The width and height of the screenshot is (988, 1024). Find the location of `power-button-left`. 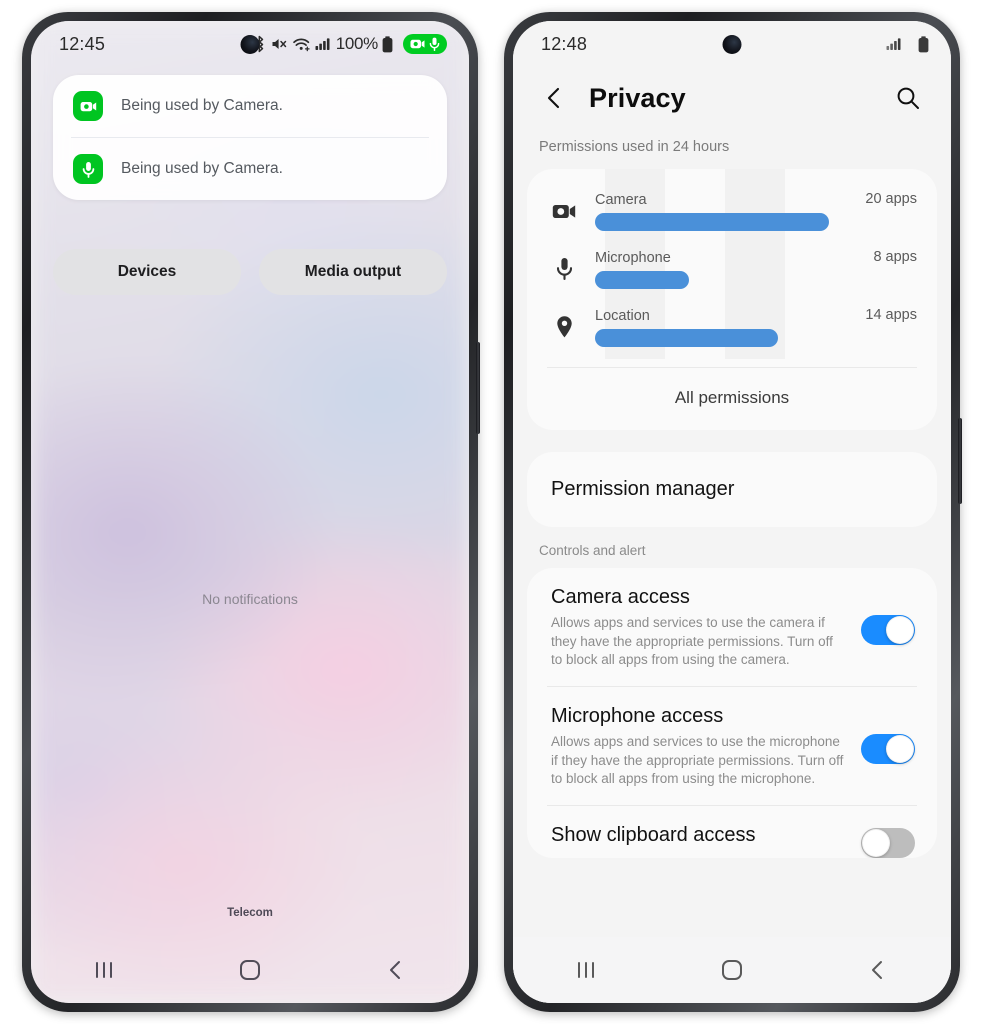

power-button-left is located at coordinates (478, 388).